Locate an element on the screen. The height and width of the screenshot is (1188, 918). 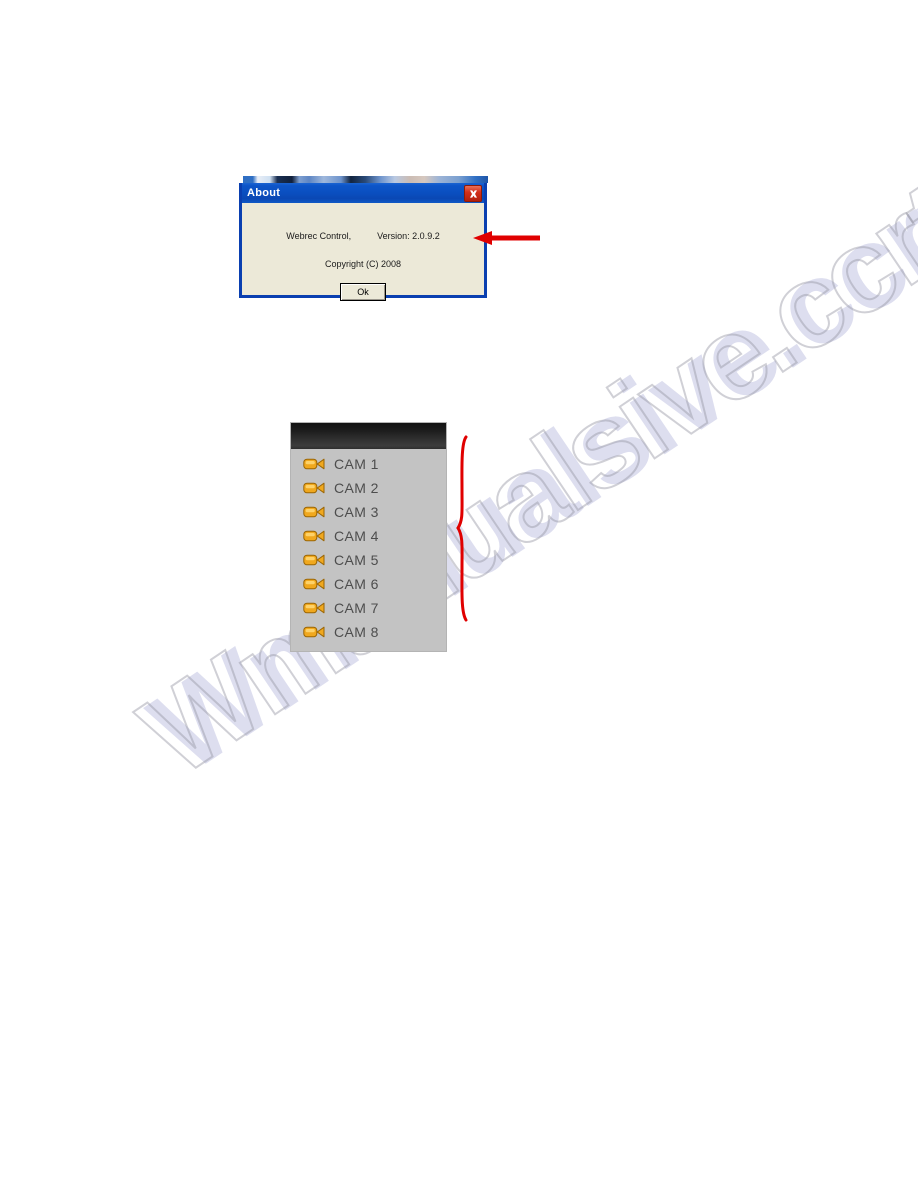
close-icon is located at coordinates (473, 193).